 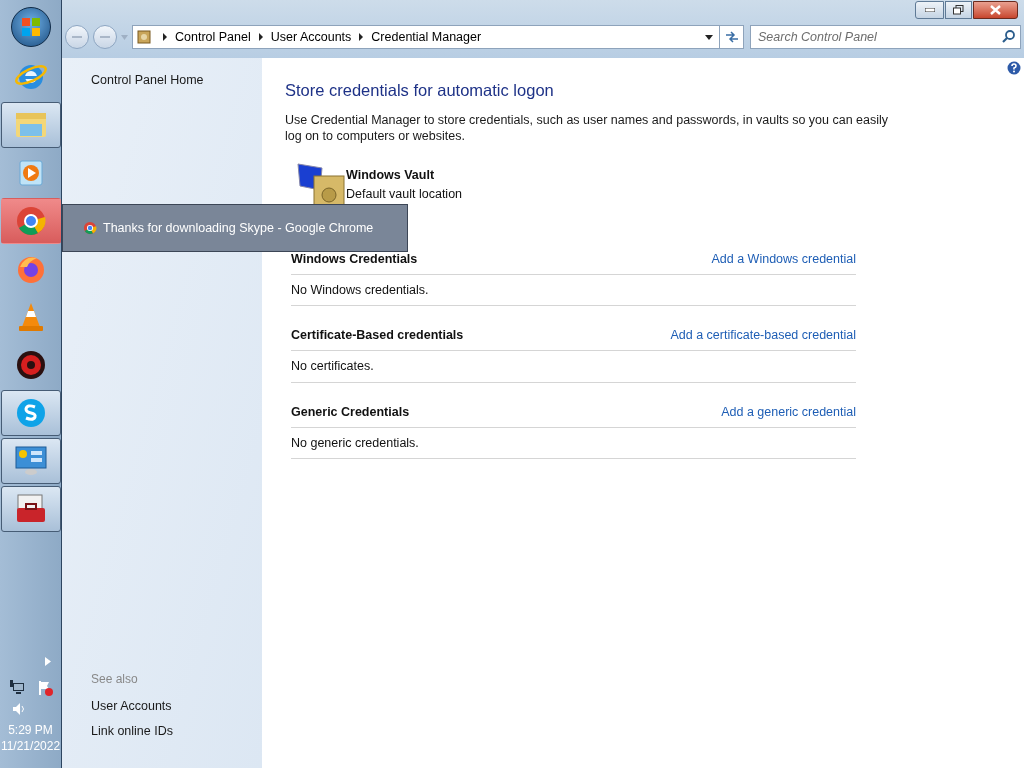 I want to click on close-button, so click(x=995, y=10).